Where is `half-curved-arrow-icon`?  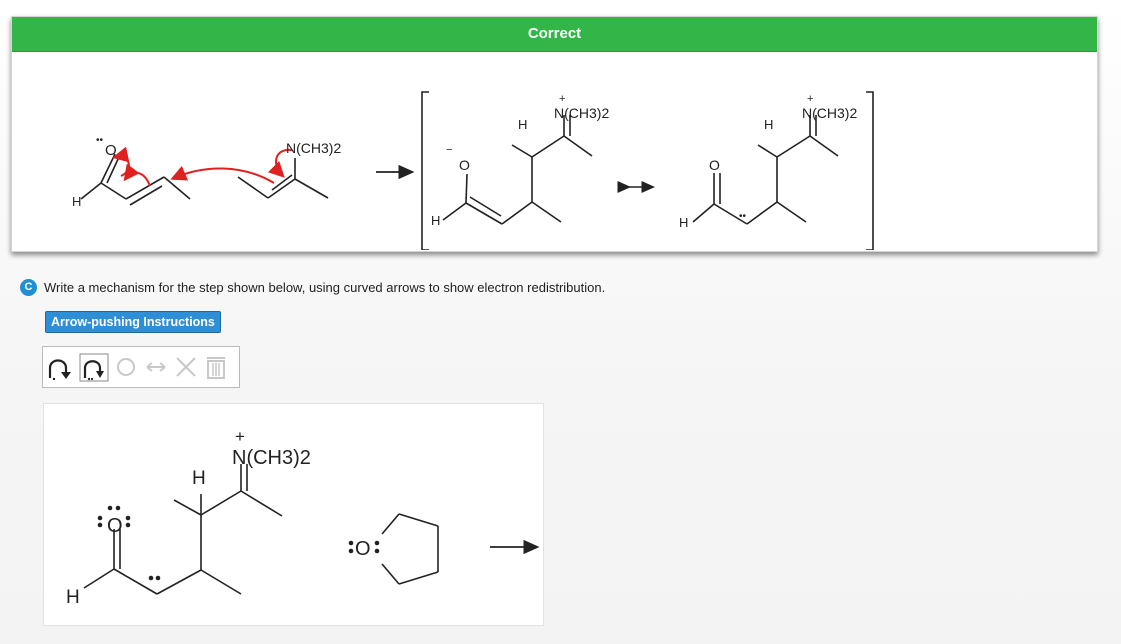
half-curved-arrow-icon is located at coordinates (94, 367).